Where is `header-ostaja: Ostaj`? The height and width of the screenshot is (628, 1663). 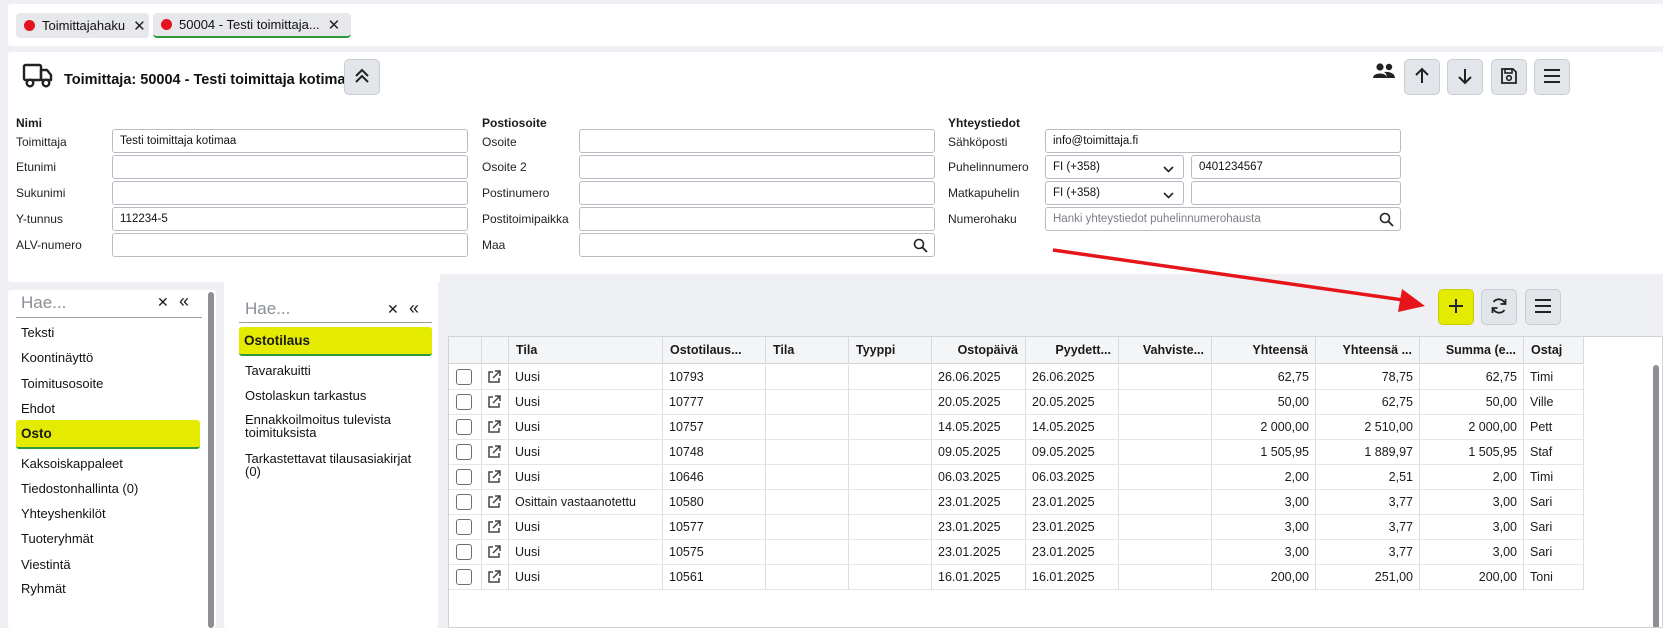 header-ostaja: Ostaj is located at coordinates (1554, 350).